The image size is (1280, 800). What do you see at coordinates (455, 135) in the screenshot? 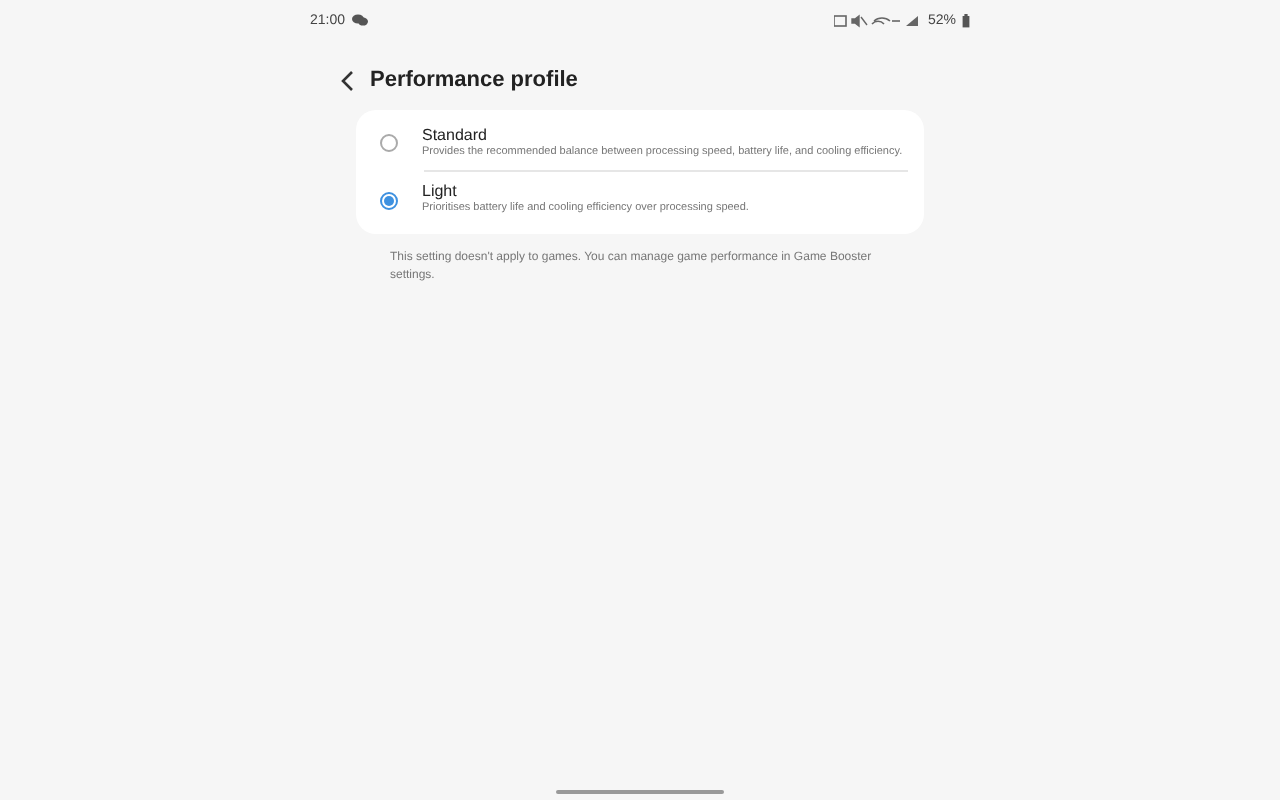
I see `option-label: Standard` at bounding box center [455, 135].